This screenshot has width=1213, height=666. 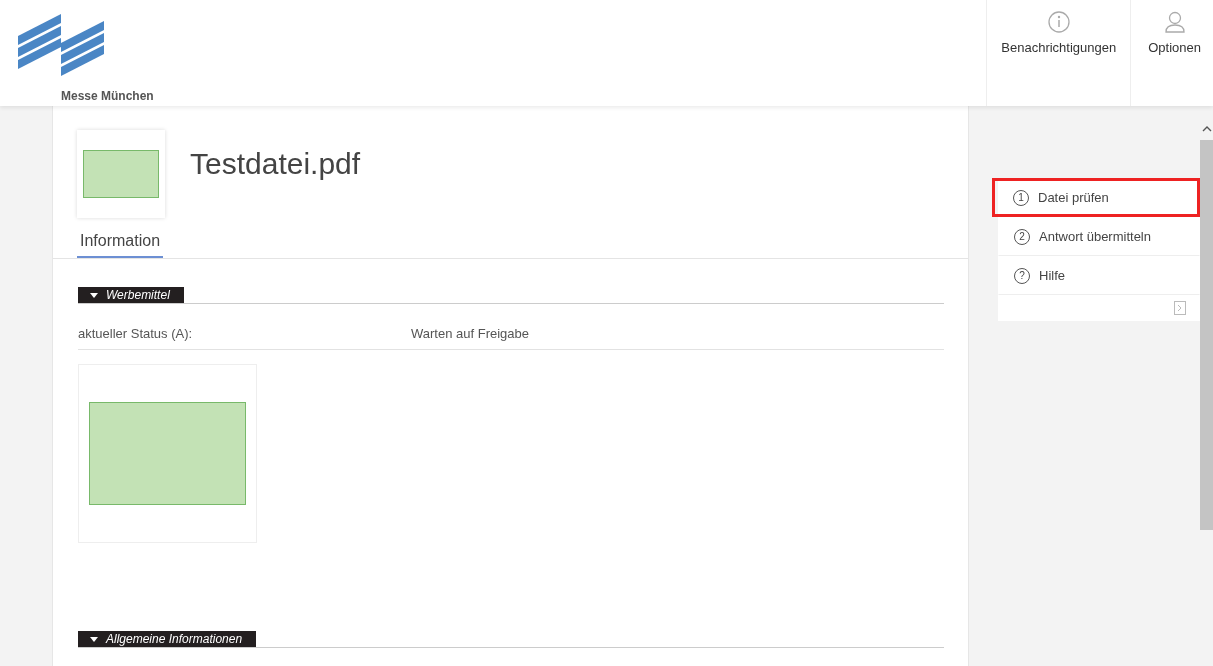 What do you see at coordinates (1171, 53) in the screenshot?
I see `nav-button: Optionen` at bounding box center [1171, 53].